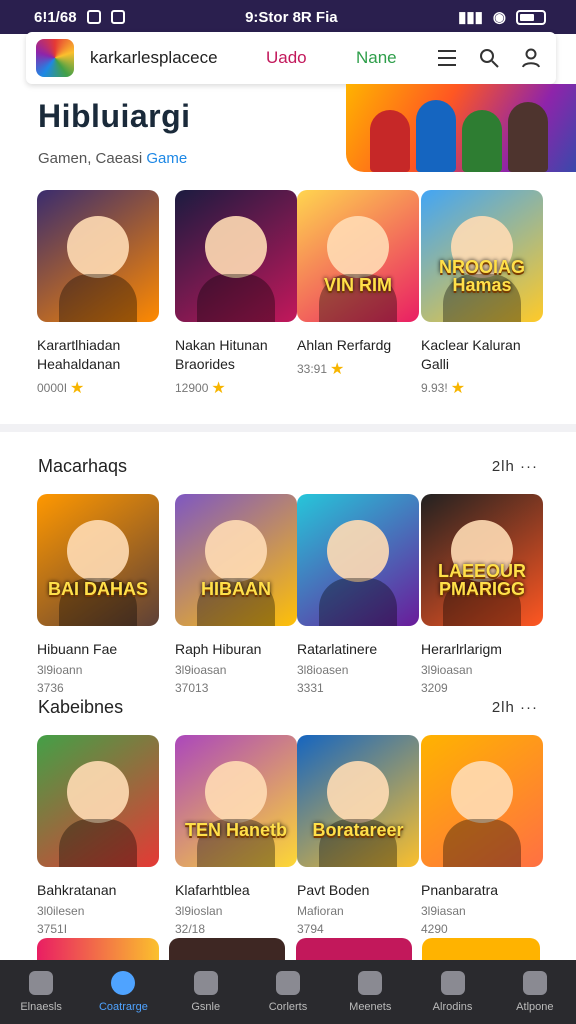 The image size is (576, 1024). What do you see at coordinates (386, 58) in the screenshot?
I see `nav-link-2: Nane` at bounding box center [386, 58].